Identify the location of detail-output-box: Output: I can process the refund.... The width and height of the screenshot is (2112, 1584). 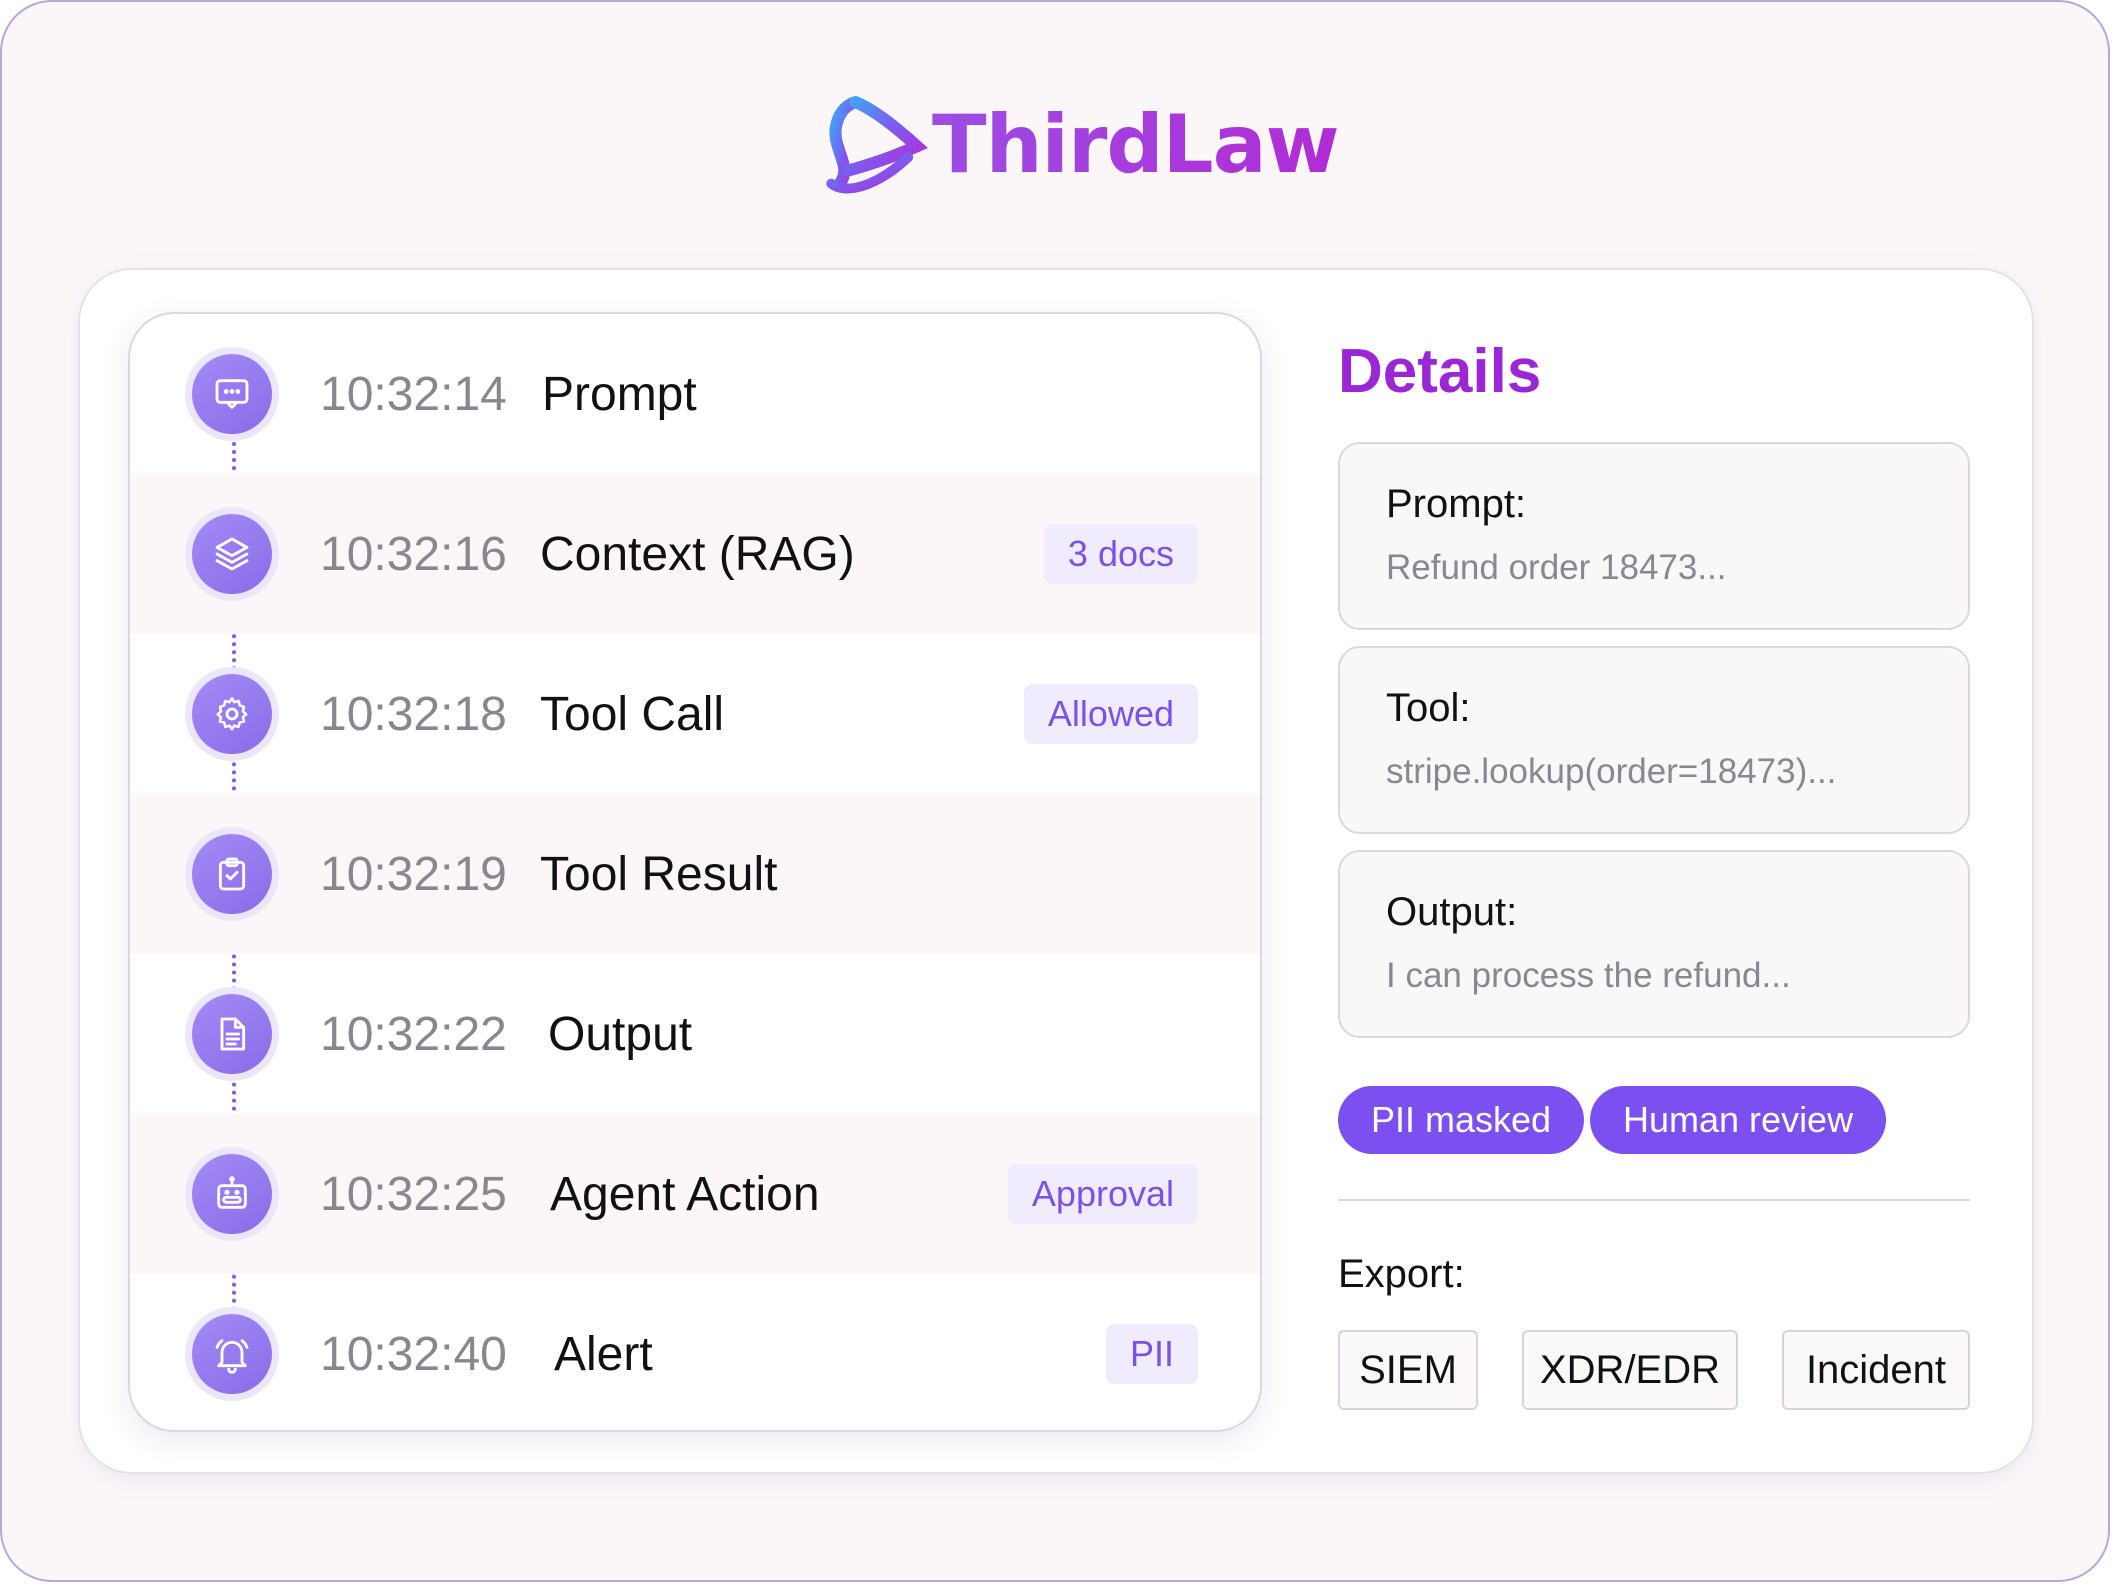
(1654, 944).